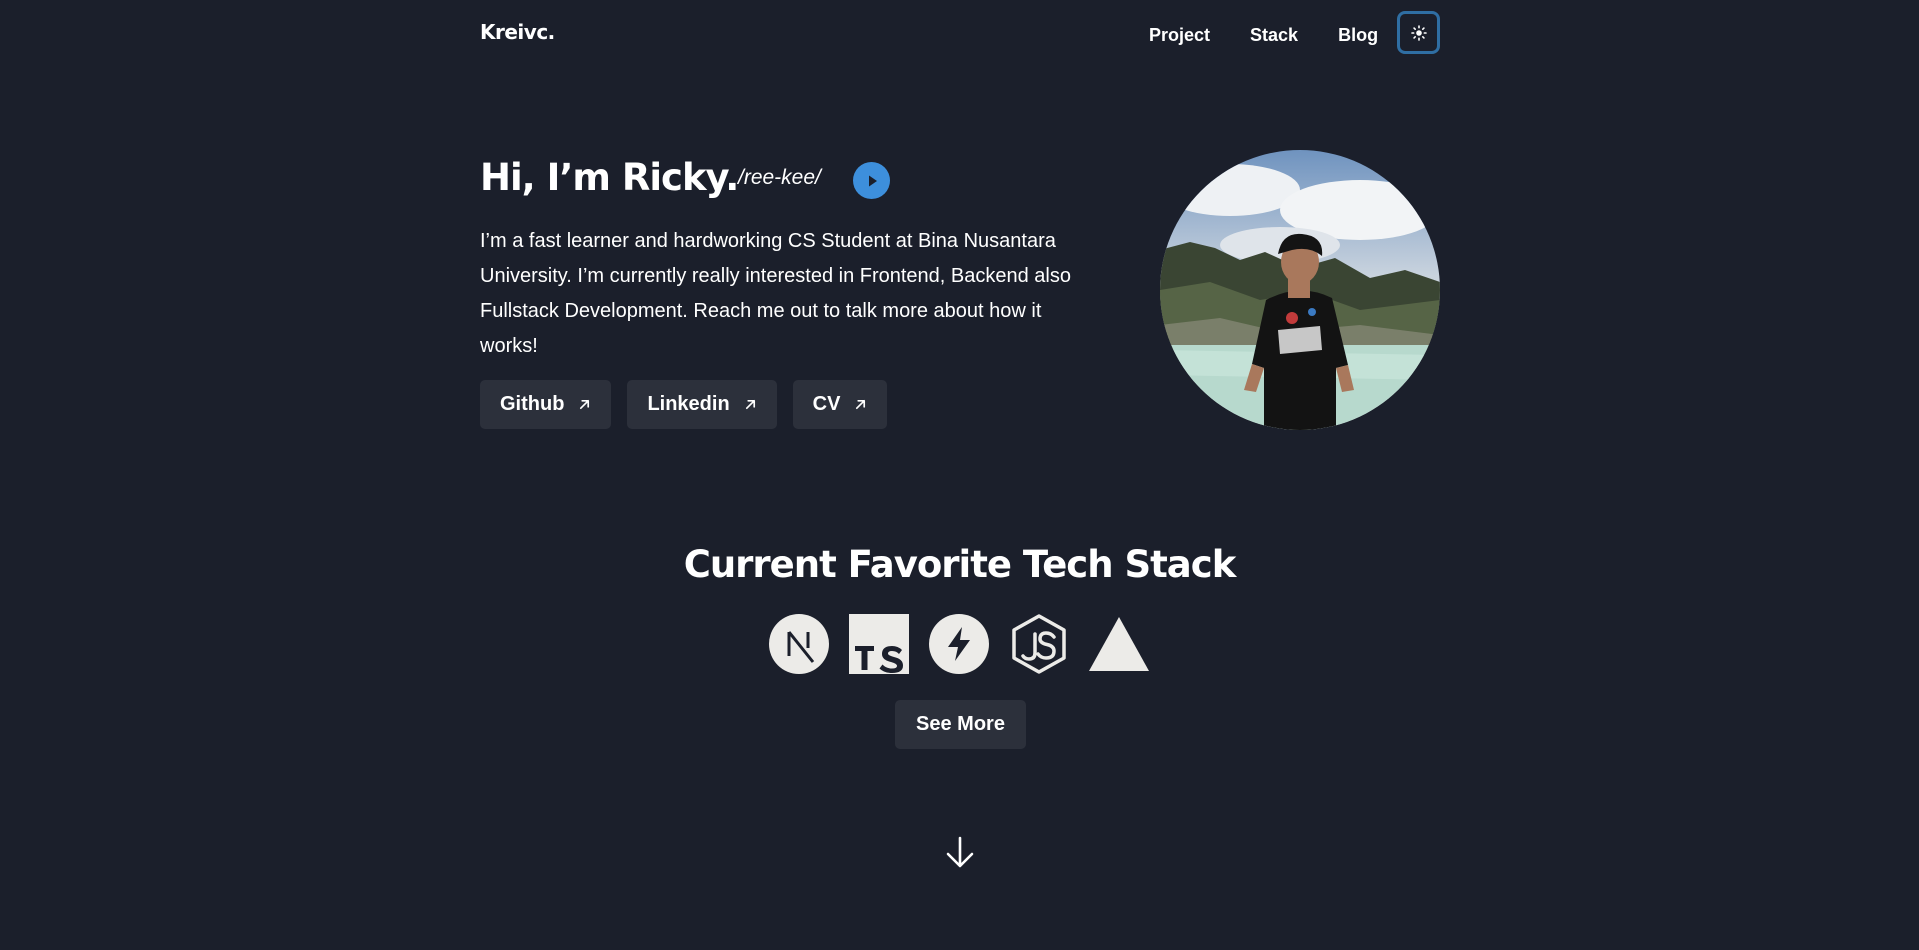  I want to click on profile-photo, so click(1300, 290).